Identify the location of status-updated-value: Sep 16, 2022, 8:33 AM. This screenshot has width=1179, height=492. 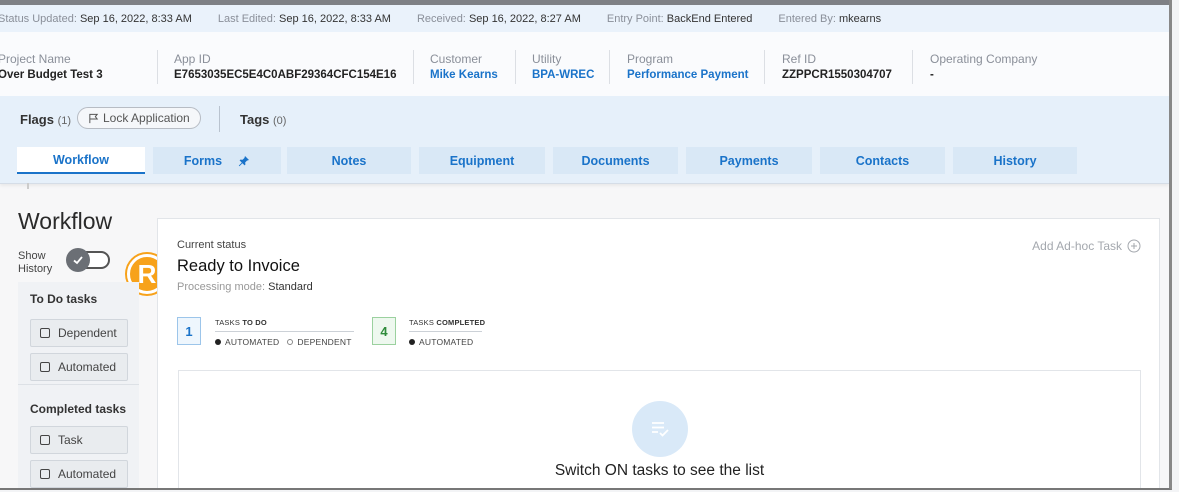
(135, 18).